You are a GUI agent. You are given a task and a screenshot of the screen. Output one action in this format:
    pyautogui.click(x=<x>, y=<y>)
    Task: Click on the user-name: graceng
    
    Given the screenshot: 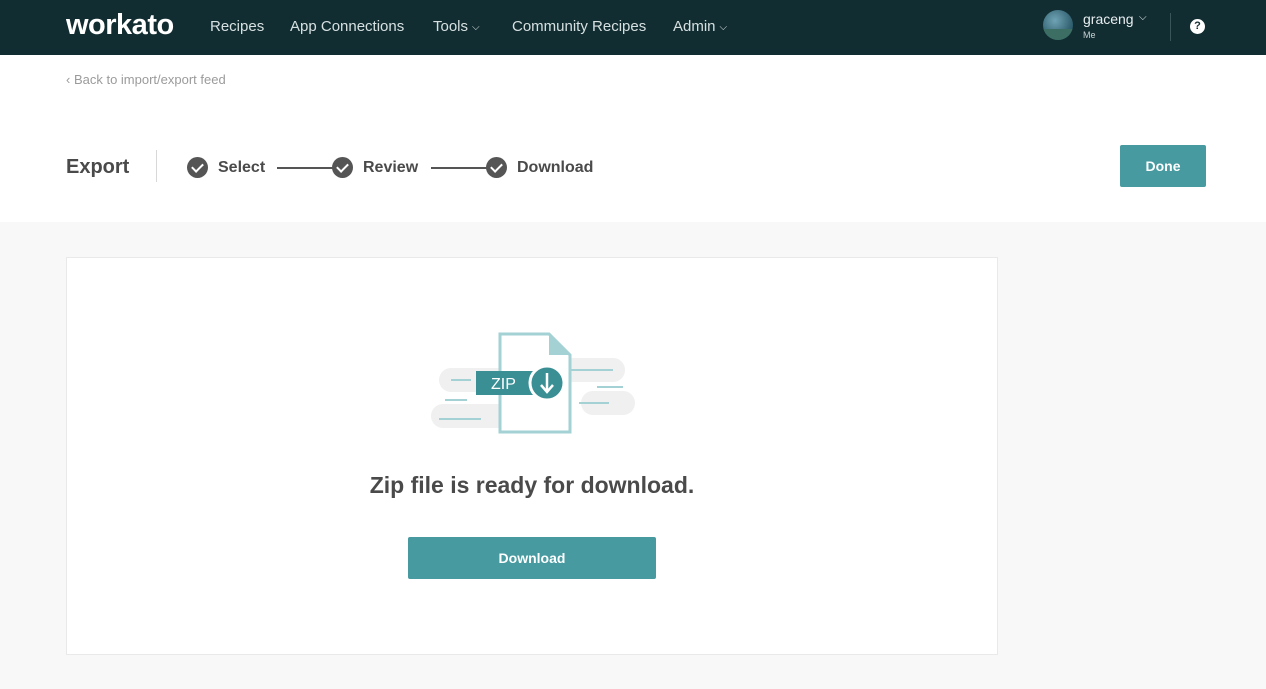 What is the action you would take?
    pyautogui.click(x=1108, y=19)
    